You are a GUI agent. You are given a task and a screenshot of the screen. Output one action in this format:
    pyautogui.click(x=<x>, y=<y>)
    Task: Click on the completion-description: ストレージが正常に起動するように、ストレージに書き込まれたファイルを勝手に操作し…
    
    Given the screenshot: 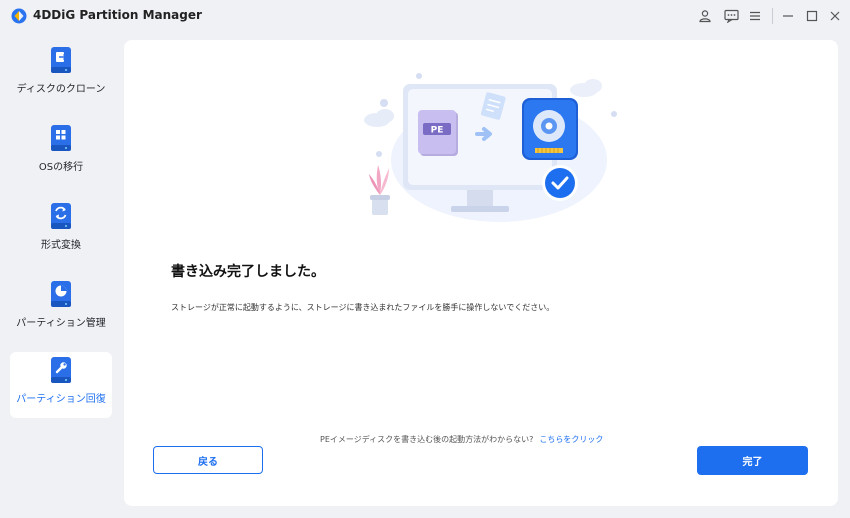 What is the action you would take?
    pyautogui.click(x=363, y=307)
    